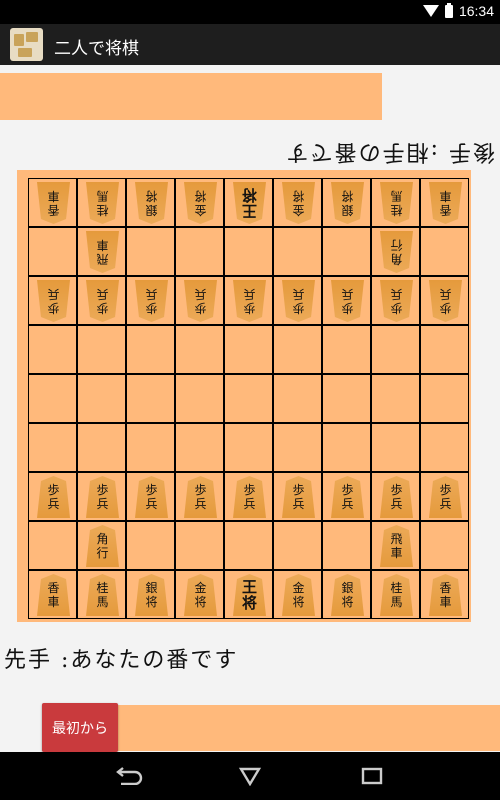 Image resolution: width=500 pixels, height=800 pixels. I want to click on sente-piece: 王将, so click(249, 595).